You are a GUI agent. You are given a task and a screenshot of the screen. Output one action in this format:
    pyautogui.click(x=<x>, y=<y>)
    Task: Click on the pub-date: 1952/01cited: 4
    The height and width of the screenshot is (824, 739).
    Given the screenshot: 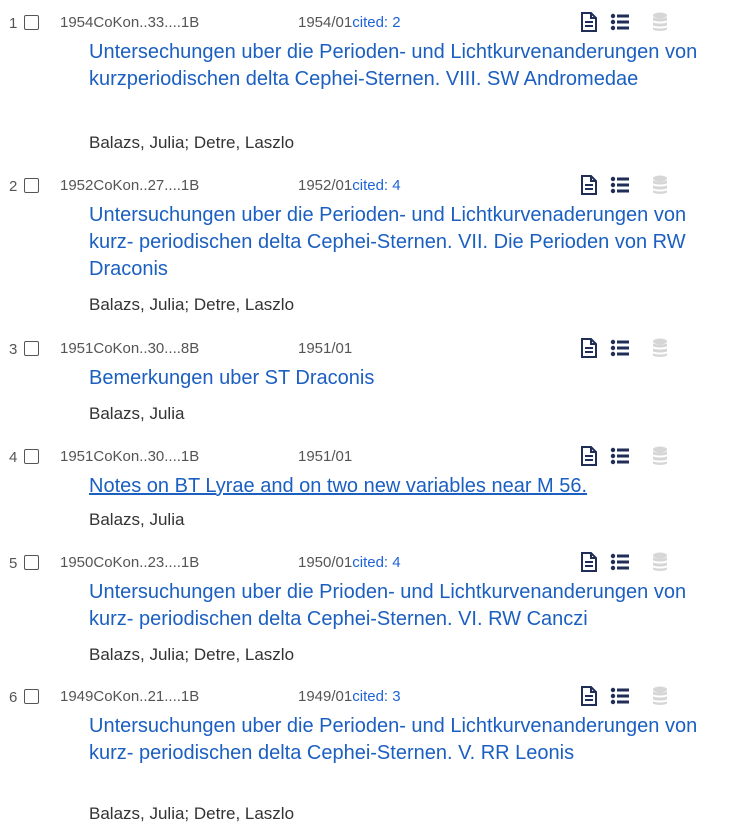 What is the action you would take?
    pyautogui.click(x=349, y=185)
    